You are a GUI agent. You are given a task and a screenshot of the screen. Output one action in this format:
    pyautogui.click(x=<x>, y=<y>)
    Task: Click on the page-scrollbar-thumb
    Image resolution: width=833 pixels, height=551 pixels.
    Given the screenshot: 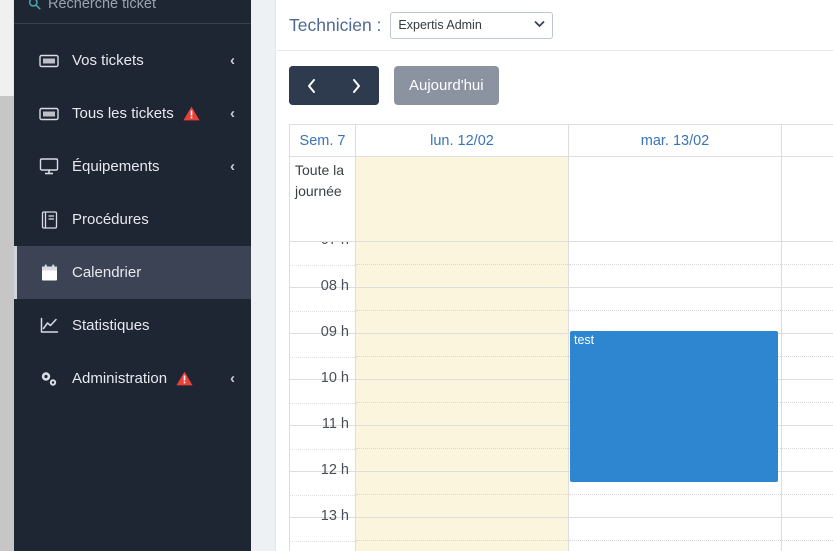 What is the action you would take?
    pyautogui.click(x=7, y=323)
    